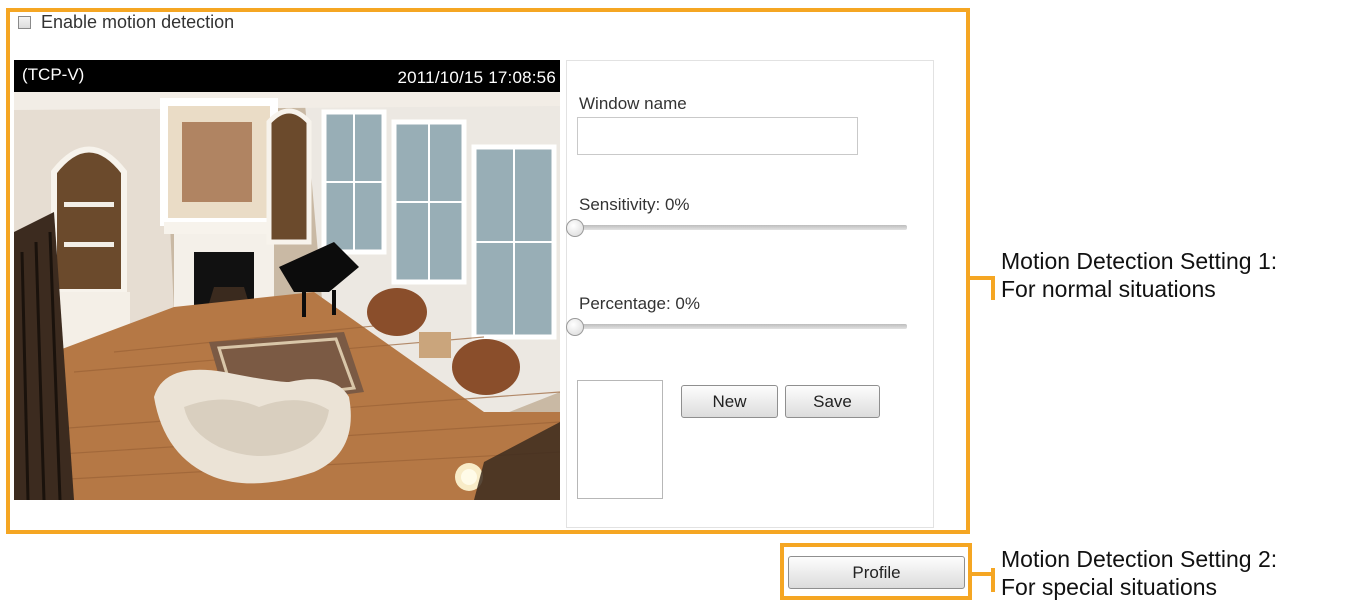 Image resolution: width=1361 pixels, height=602 pixels. What do you see at coordinates (620, 439) in the screenshot?
I see `motion-window-list` at bounding box center [620, 439].